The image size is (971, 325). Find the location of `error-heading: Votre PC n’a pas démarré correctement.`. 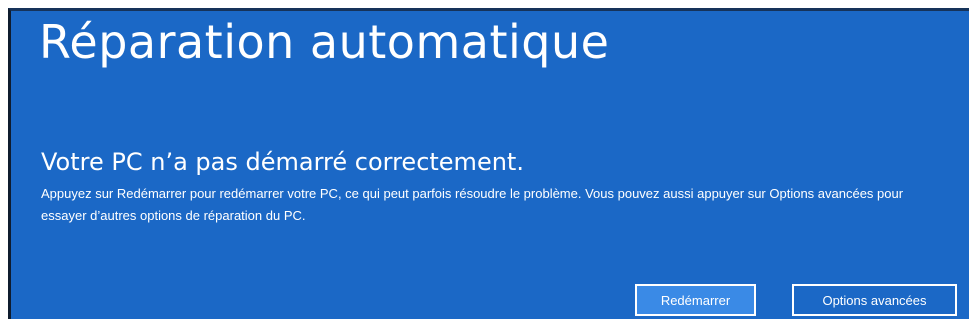

error-heading: Votre PC n’a pas démarré correctement. is located at coordinates (282, 162).